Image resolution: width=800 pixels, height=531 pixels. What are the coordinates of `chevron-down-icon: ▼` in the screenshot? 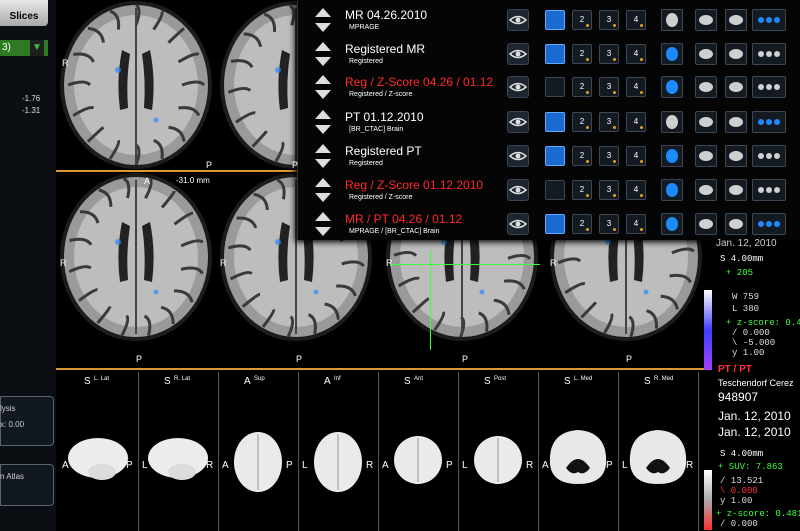 It's located at (37, 48).